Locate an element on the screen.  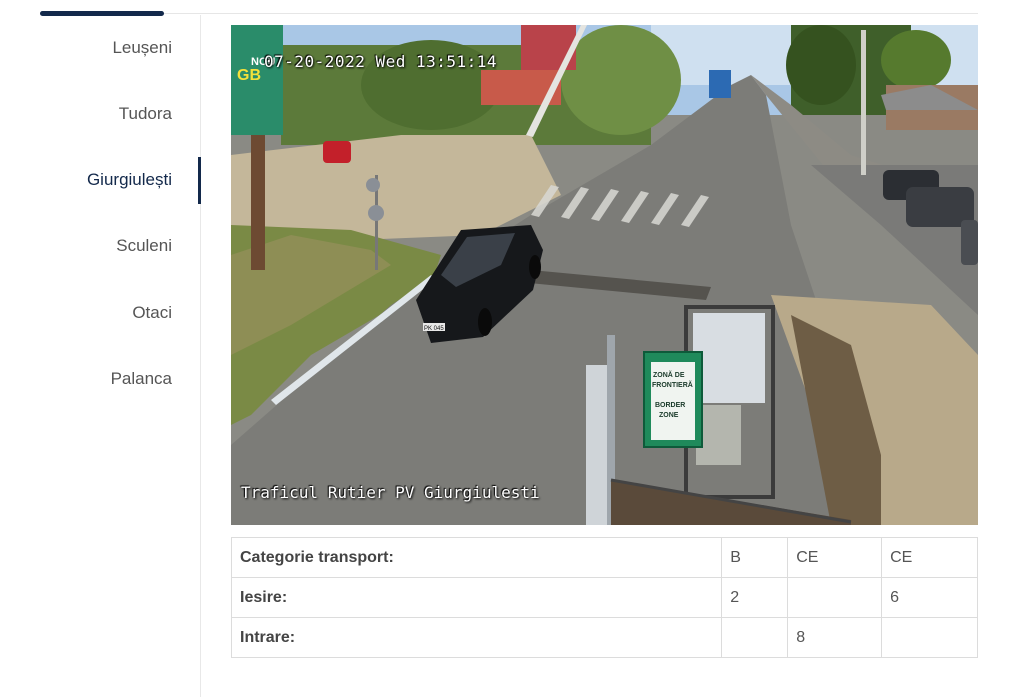
sidebar-item-otaci: Otaci is located at coordinates (152, 313).